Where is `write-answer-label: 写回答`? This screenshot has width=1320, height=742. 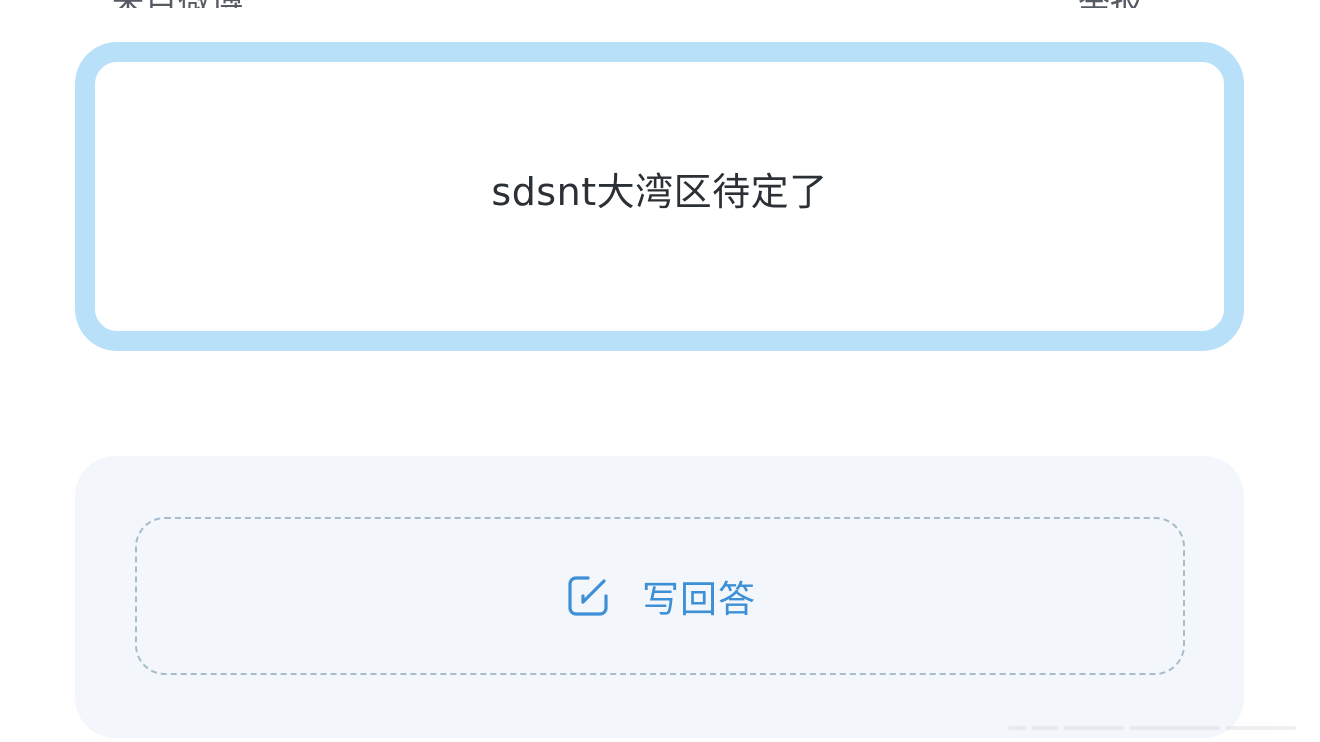
write-answer-label: 写回答 is located at coordinates (699, 599).